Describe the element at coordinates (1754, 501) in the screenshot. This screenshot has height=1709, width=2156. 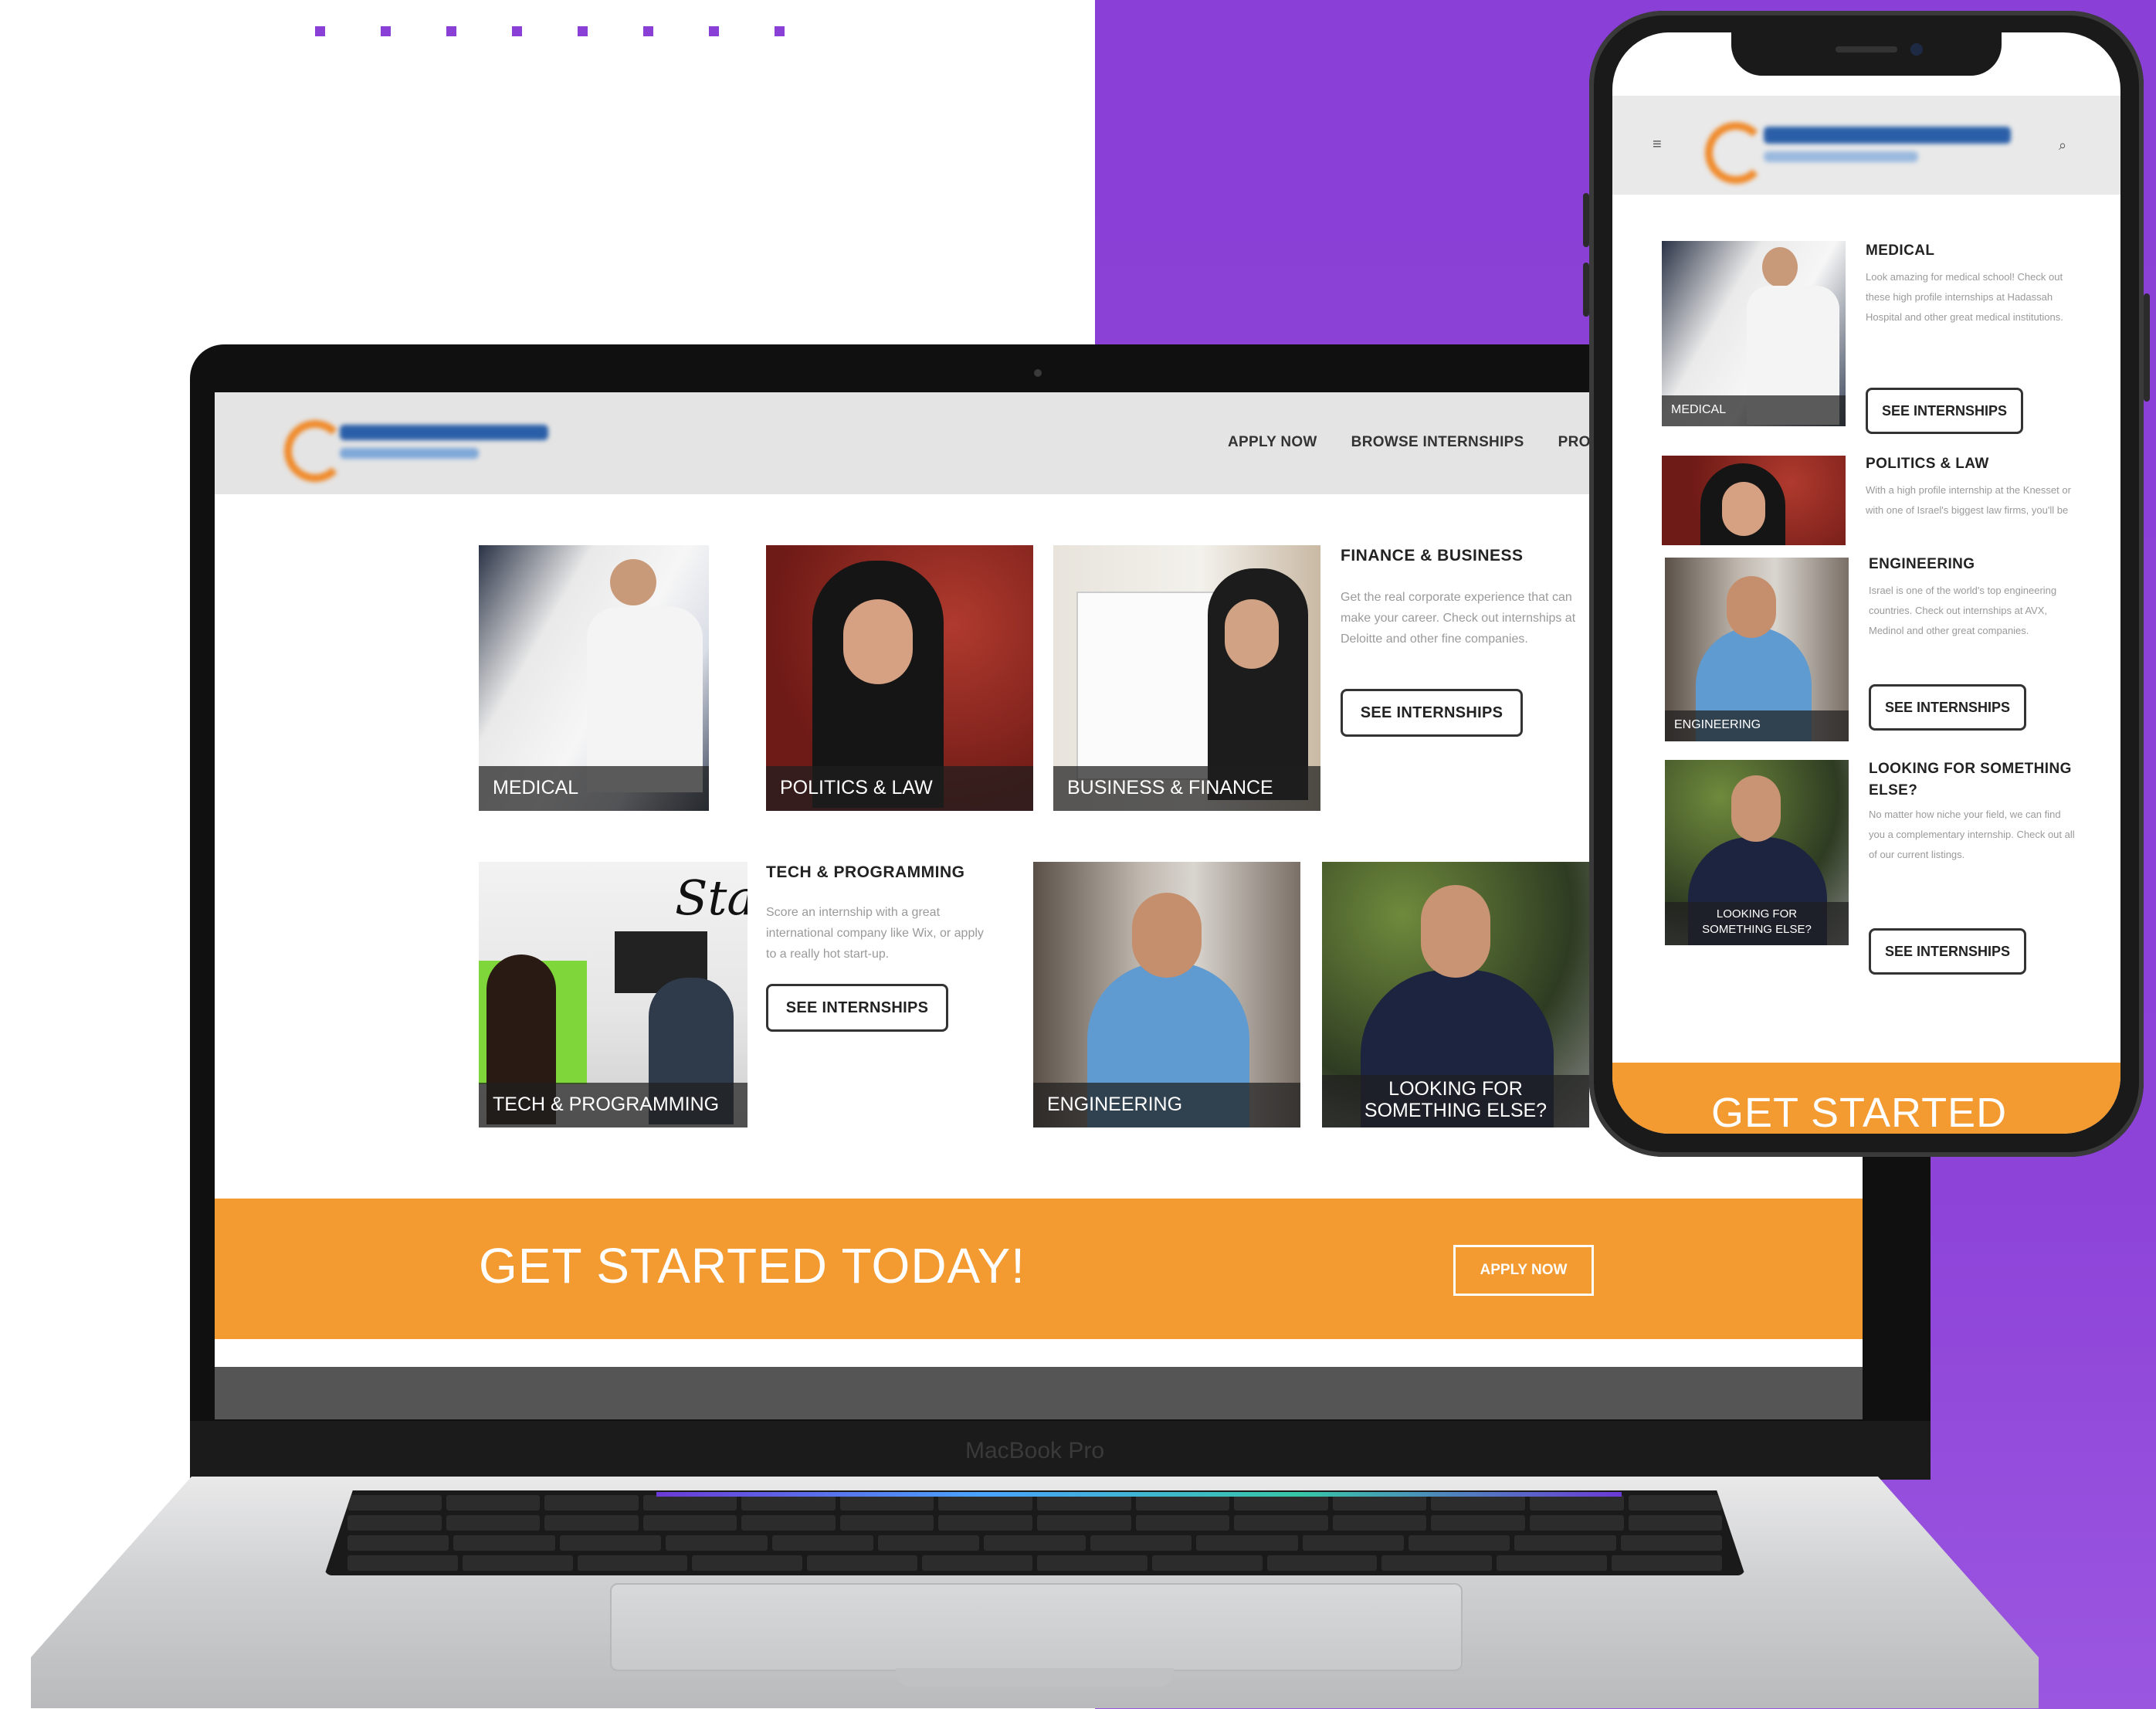
I see `phone-tile-politics-law` at that location.